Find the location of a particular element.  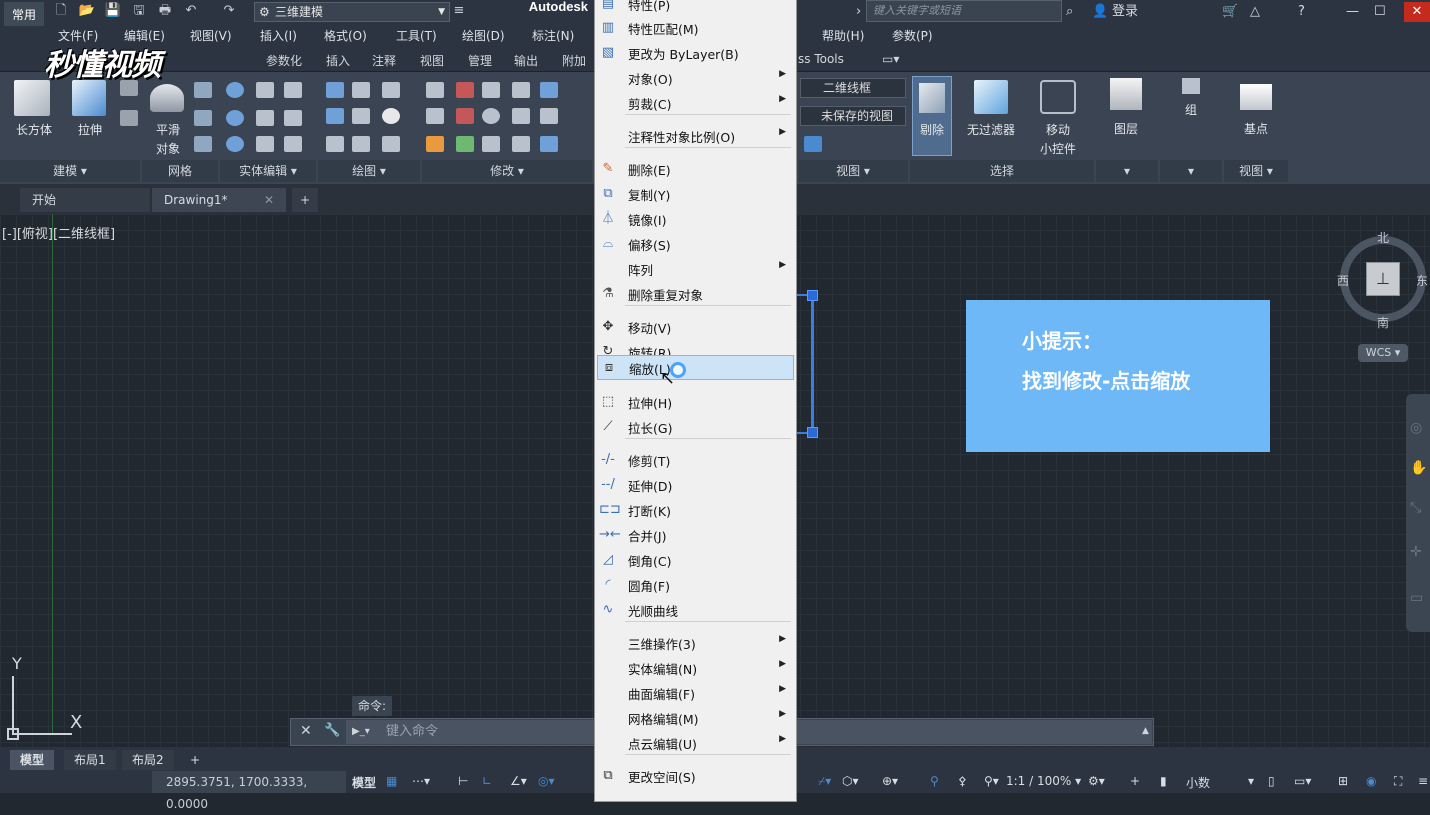

no-filter-button: 无过滤器 is located at coordinates (991, 129).